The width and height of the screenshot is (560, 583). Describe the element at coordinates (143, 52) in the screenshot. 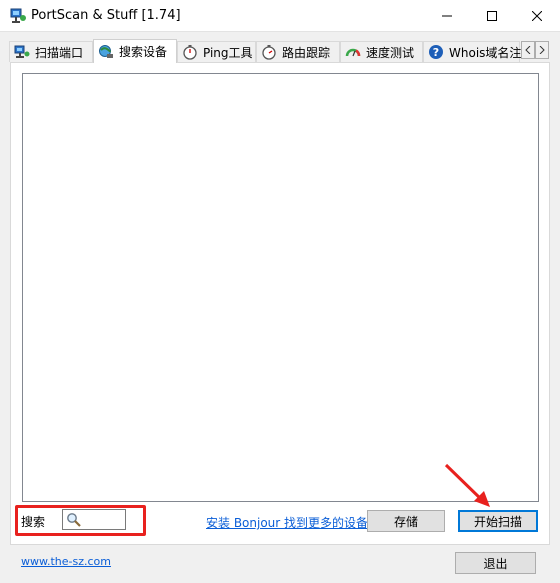

I see `tab-label: 搜索设备` at that location.